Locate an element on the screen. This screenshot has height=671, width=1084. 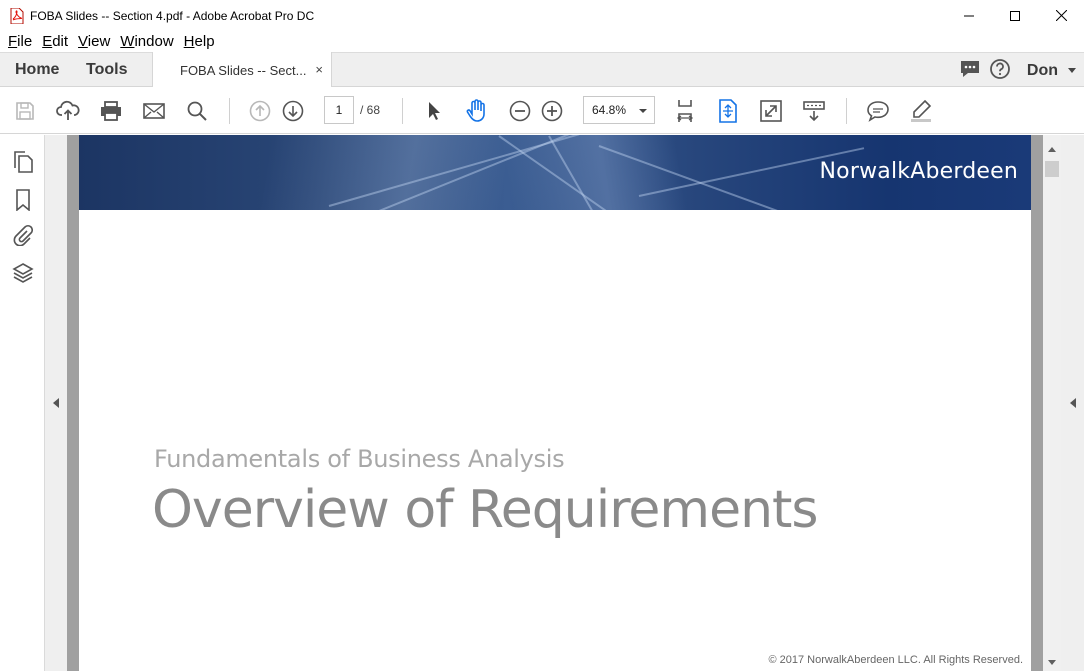
user-name: Don is located at coordinates (1042, 71).